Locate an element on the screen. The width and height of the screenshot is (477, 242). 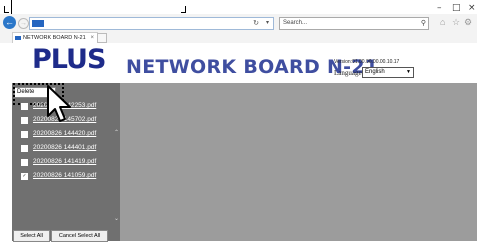
annotation-bracket-left is located at coordinates (6, 9).